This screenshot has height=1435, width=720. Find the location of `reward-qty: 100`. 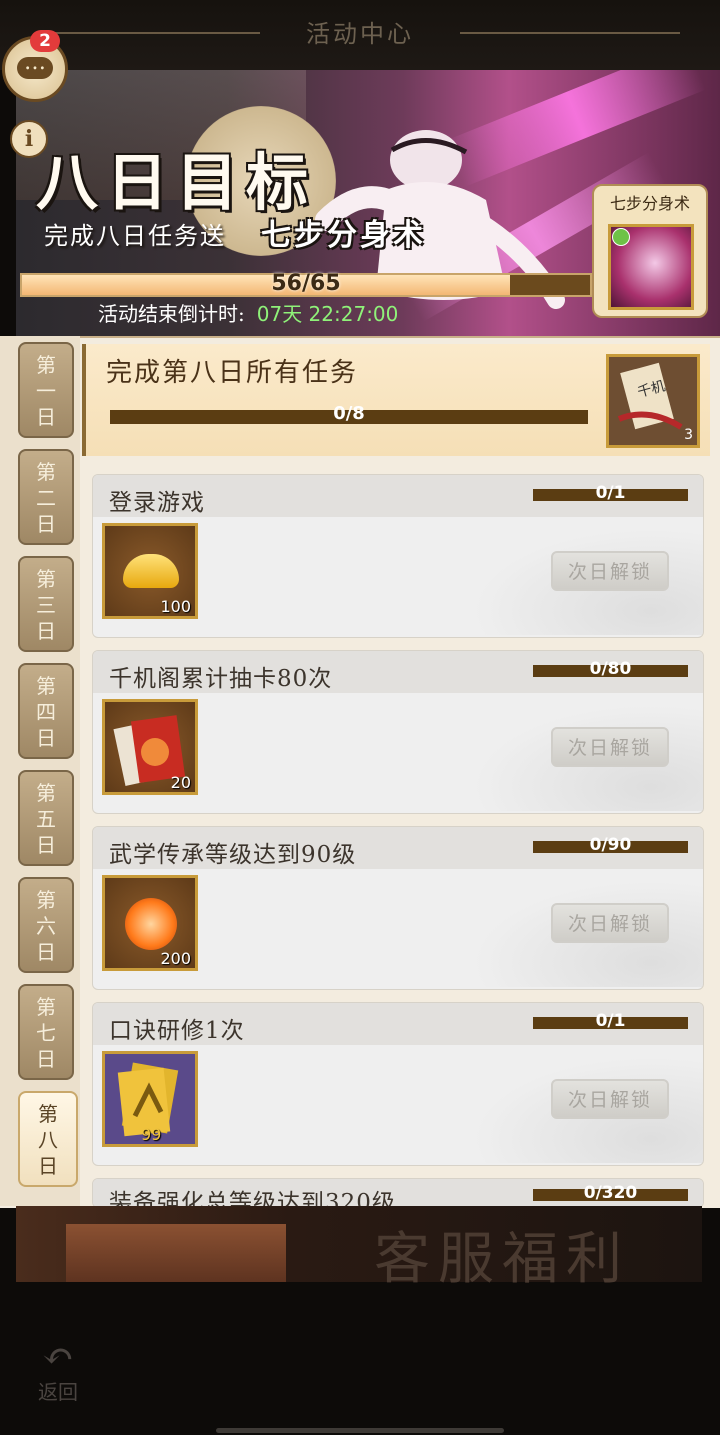

reward-qty: 100 is located at coordinates (175, 606).